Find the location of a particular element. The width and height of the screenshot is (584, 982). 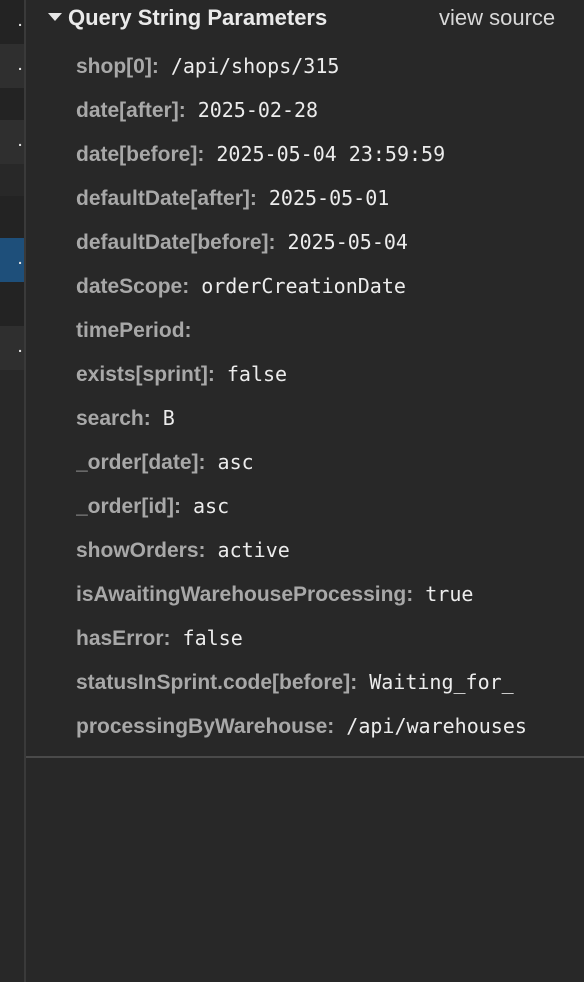

param-value: 2025-05-04 23:59:59 is located at coordinates (331, 154).